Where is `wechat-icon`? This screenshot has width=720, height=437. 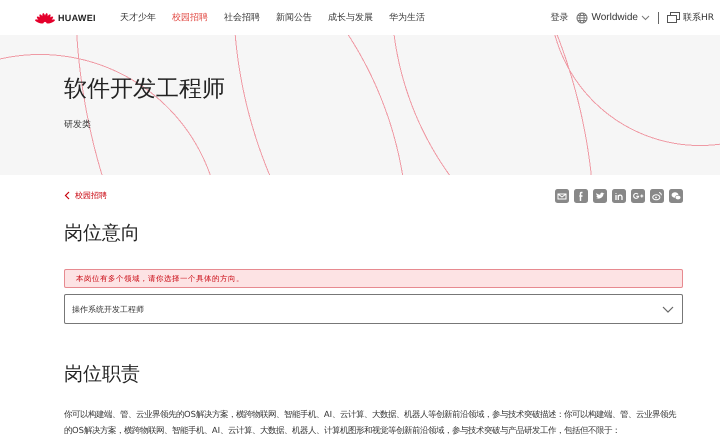
wechat-icon is located at coordinates (676, 195).